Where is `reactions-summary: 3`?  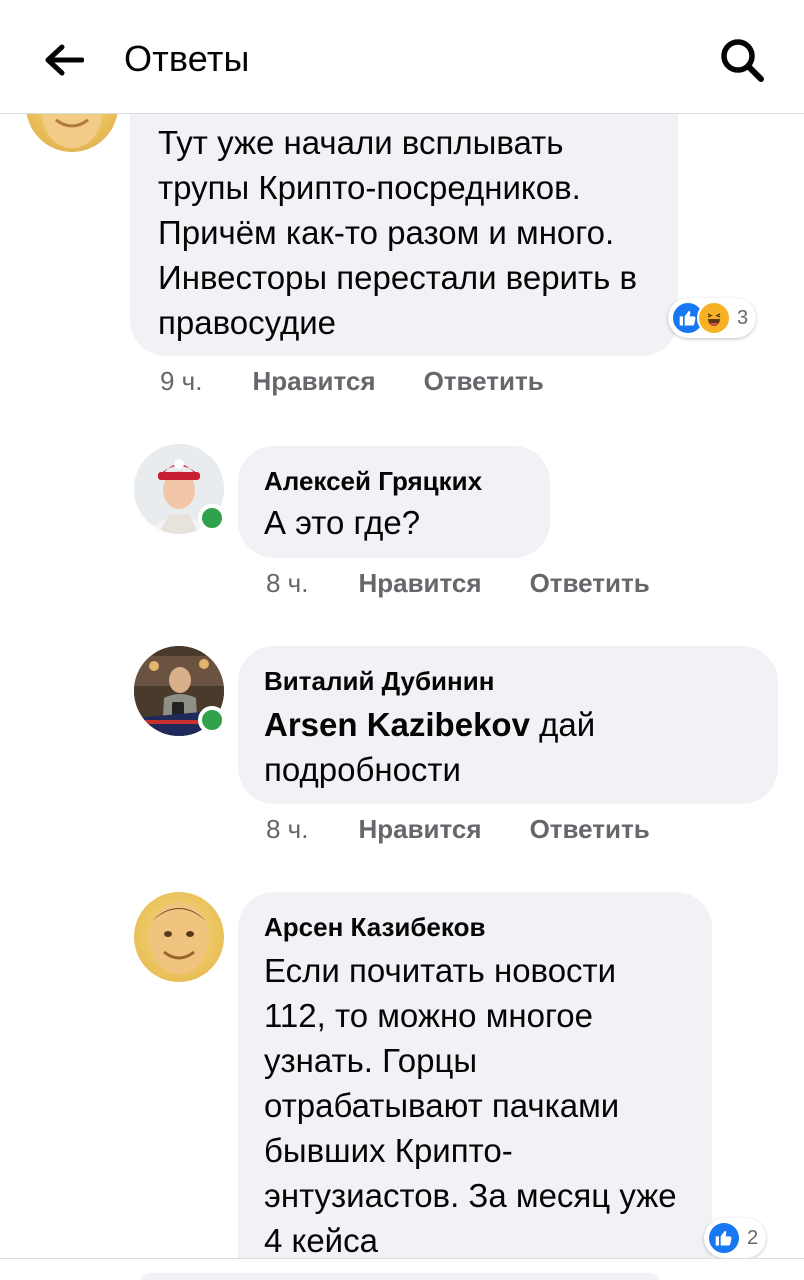 reactions-summary: 3 is located at coordinates (712, 318).